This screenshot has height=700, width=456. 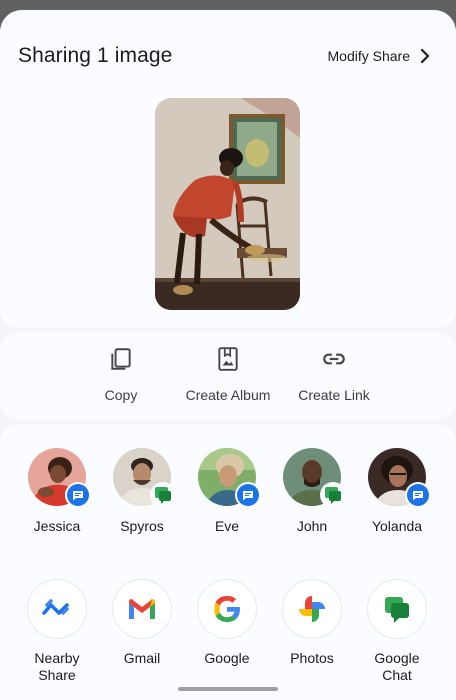 I want to click on app-gmail: Gmail, so click(x=142, y=623).